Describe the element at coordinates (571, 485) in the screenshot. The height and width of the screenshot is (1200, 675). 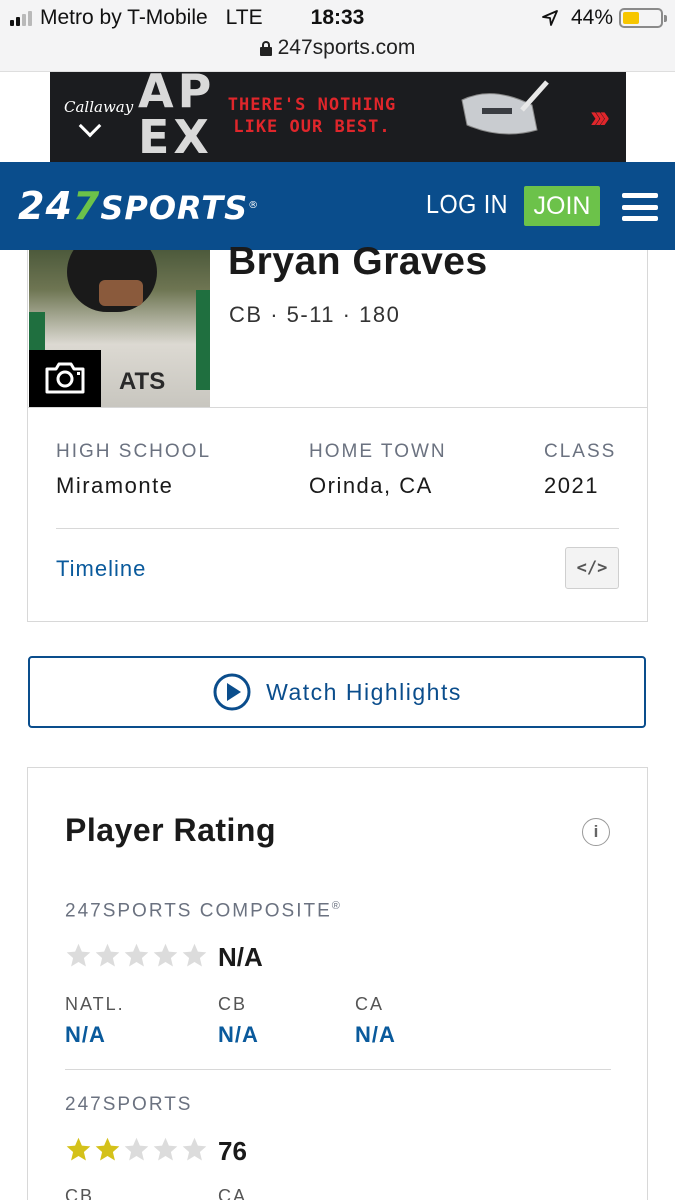
I see `class-value: 2021` at that location.